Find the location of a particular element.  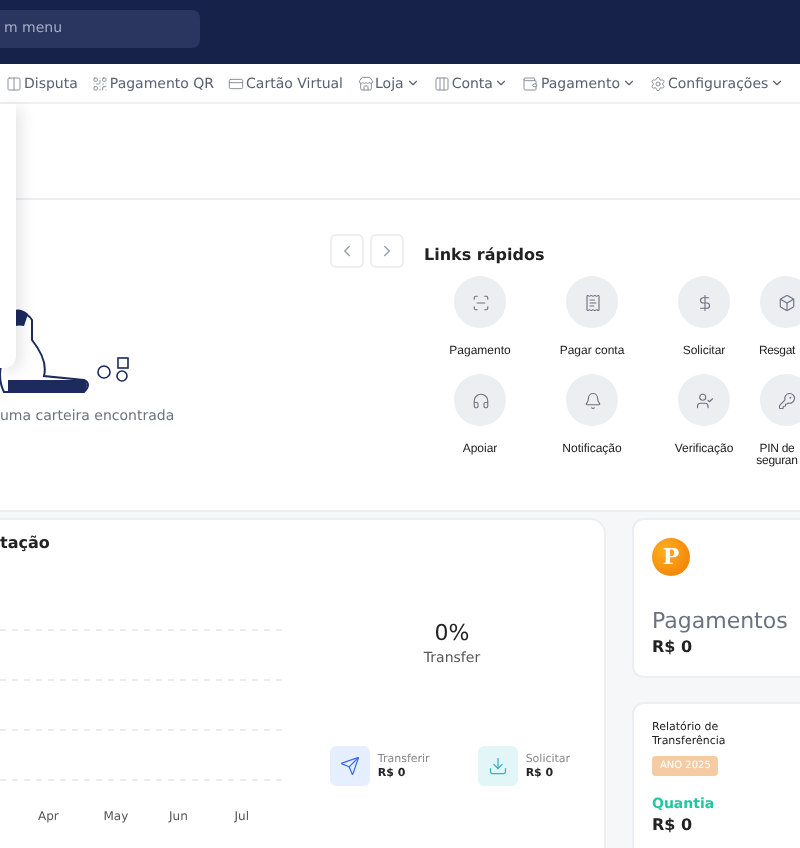

coin-icon: P is located at coordinates (671, 557).